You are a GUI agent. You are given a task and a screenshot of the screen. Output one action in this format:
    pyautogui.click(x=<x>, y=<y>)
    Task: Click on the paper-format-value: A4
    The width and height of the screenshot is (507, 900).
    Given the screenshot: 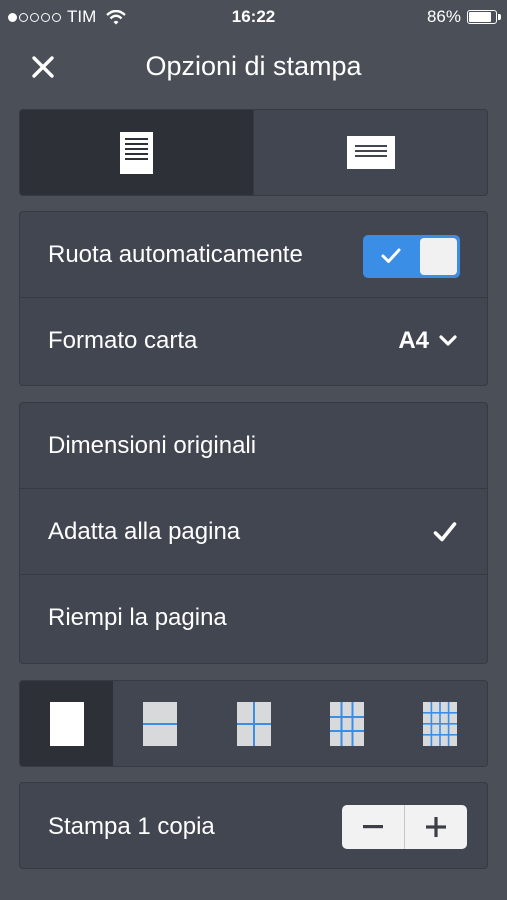 What is the action you would take?
    pyautogui.click(x=413, y=340)
    